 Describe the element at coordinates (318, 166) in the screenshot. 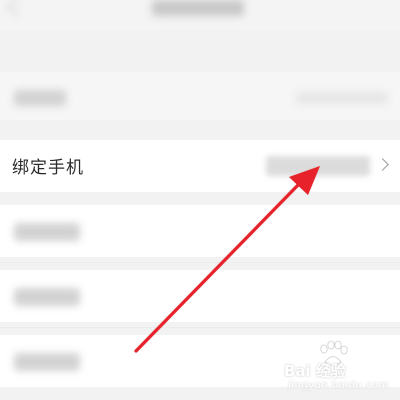

I see `phone-number-blurred` at that location.